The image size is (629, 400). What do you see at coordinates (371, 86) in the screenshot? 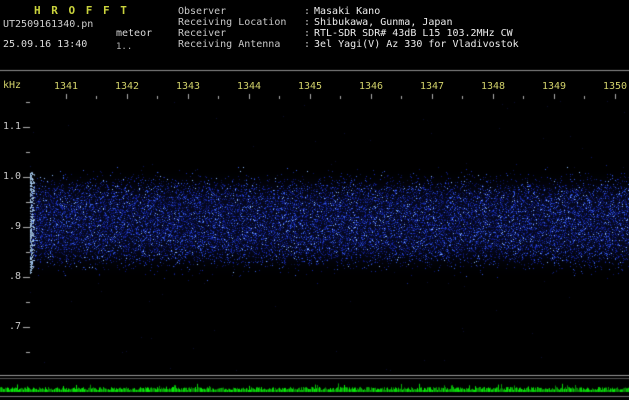
I see `time-tick-label: 1346` at bounding box center [371, 86].